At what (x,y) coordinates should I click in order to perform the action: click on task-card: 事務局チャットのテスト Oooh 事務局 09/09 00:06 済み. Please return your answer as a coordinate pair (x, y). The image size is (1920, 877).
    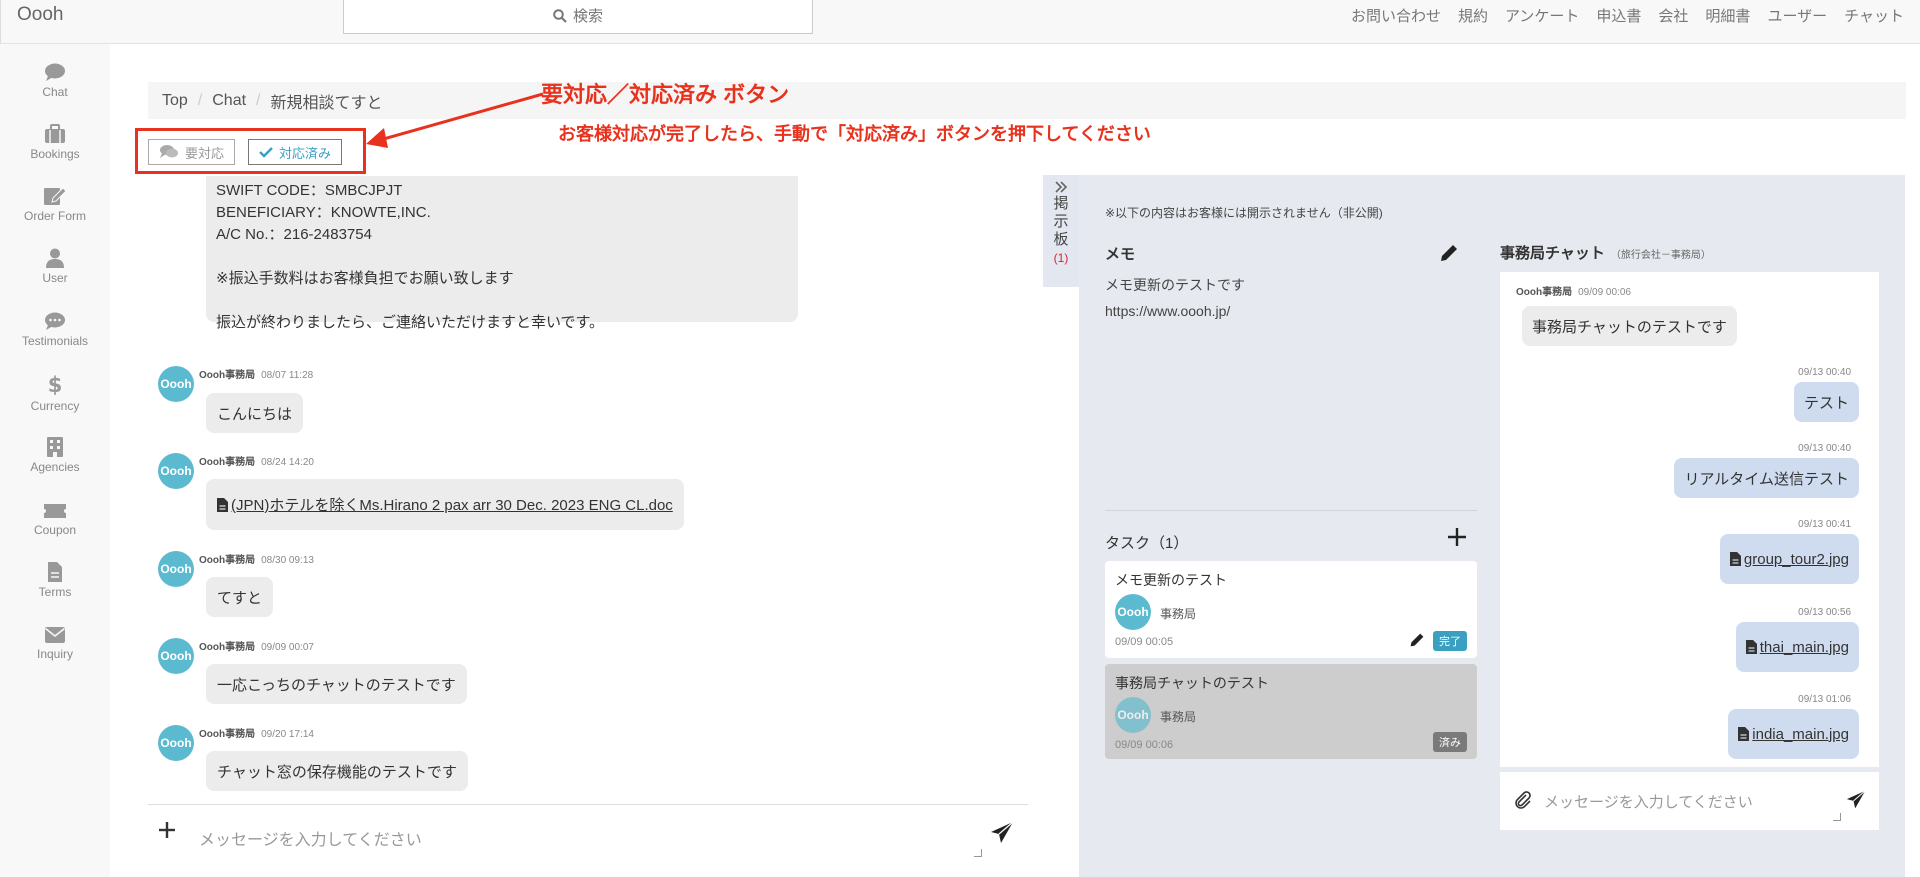
    Looking at the image, I should click on (1291, 711).